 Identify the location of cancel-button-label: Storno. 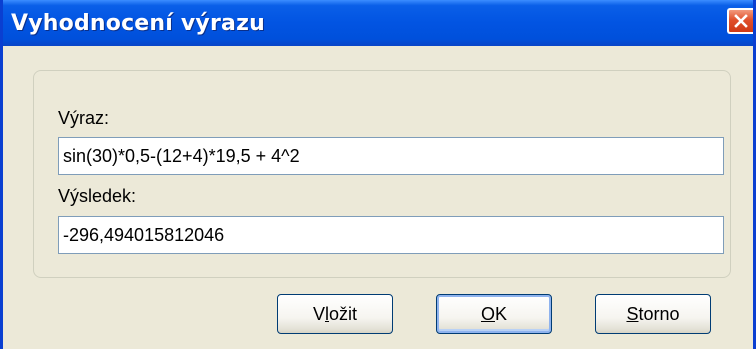
(653, 313).